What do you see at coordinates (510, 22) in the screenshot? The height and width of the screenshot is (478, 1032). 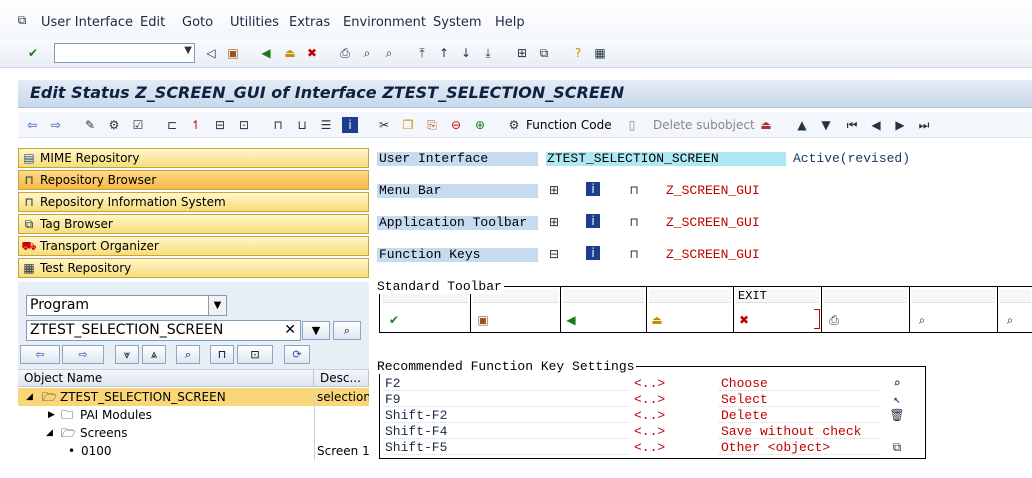 I see `menu-help: Help` at bounding box center [510, 22].